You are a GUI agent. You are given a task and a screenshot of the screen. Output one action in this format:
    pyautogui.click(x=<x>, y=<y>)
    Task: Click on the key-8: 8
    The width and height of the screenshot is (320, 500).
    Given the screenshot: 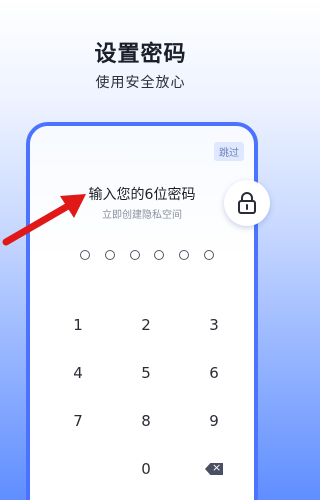 What is the action you would take?
    pyautogui.click(x=146, y=421)
    